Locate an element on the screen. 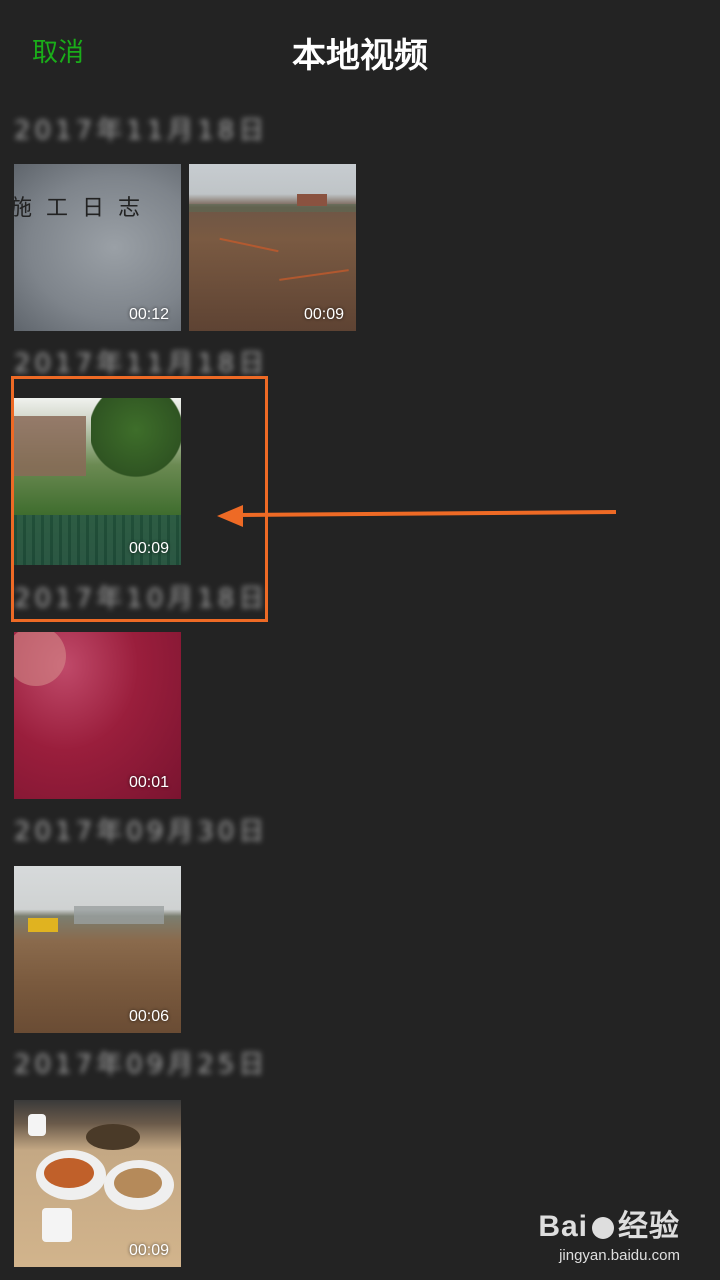 The image size is (720, 1280). watermark-logo-text: Bai is located at coordinates (563, 1226).